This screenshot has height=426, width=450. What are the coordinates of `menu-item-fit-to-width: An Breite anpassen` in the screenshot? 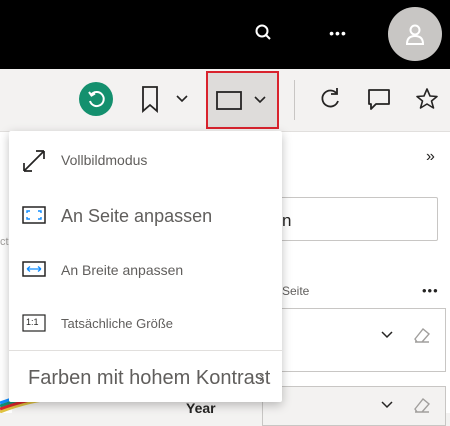 It's located at (145, 270).